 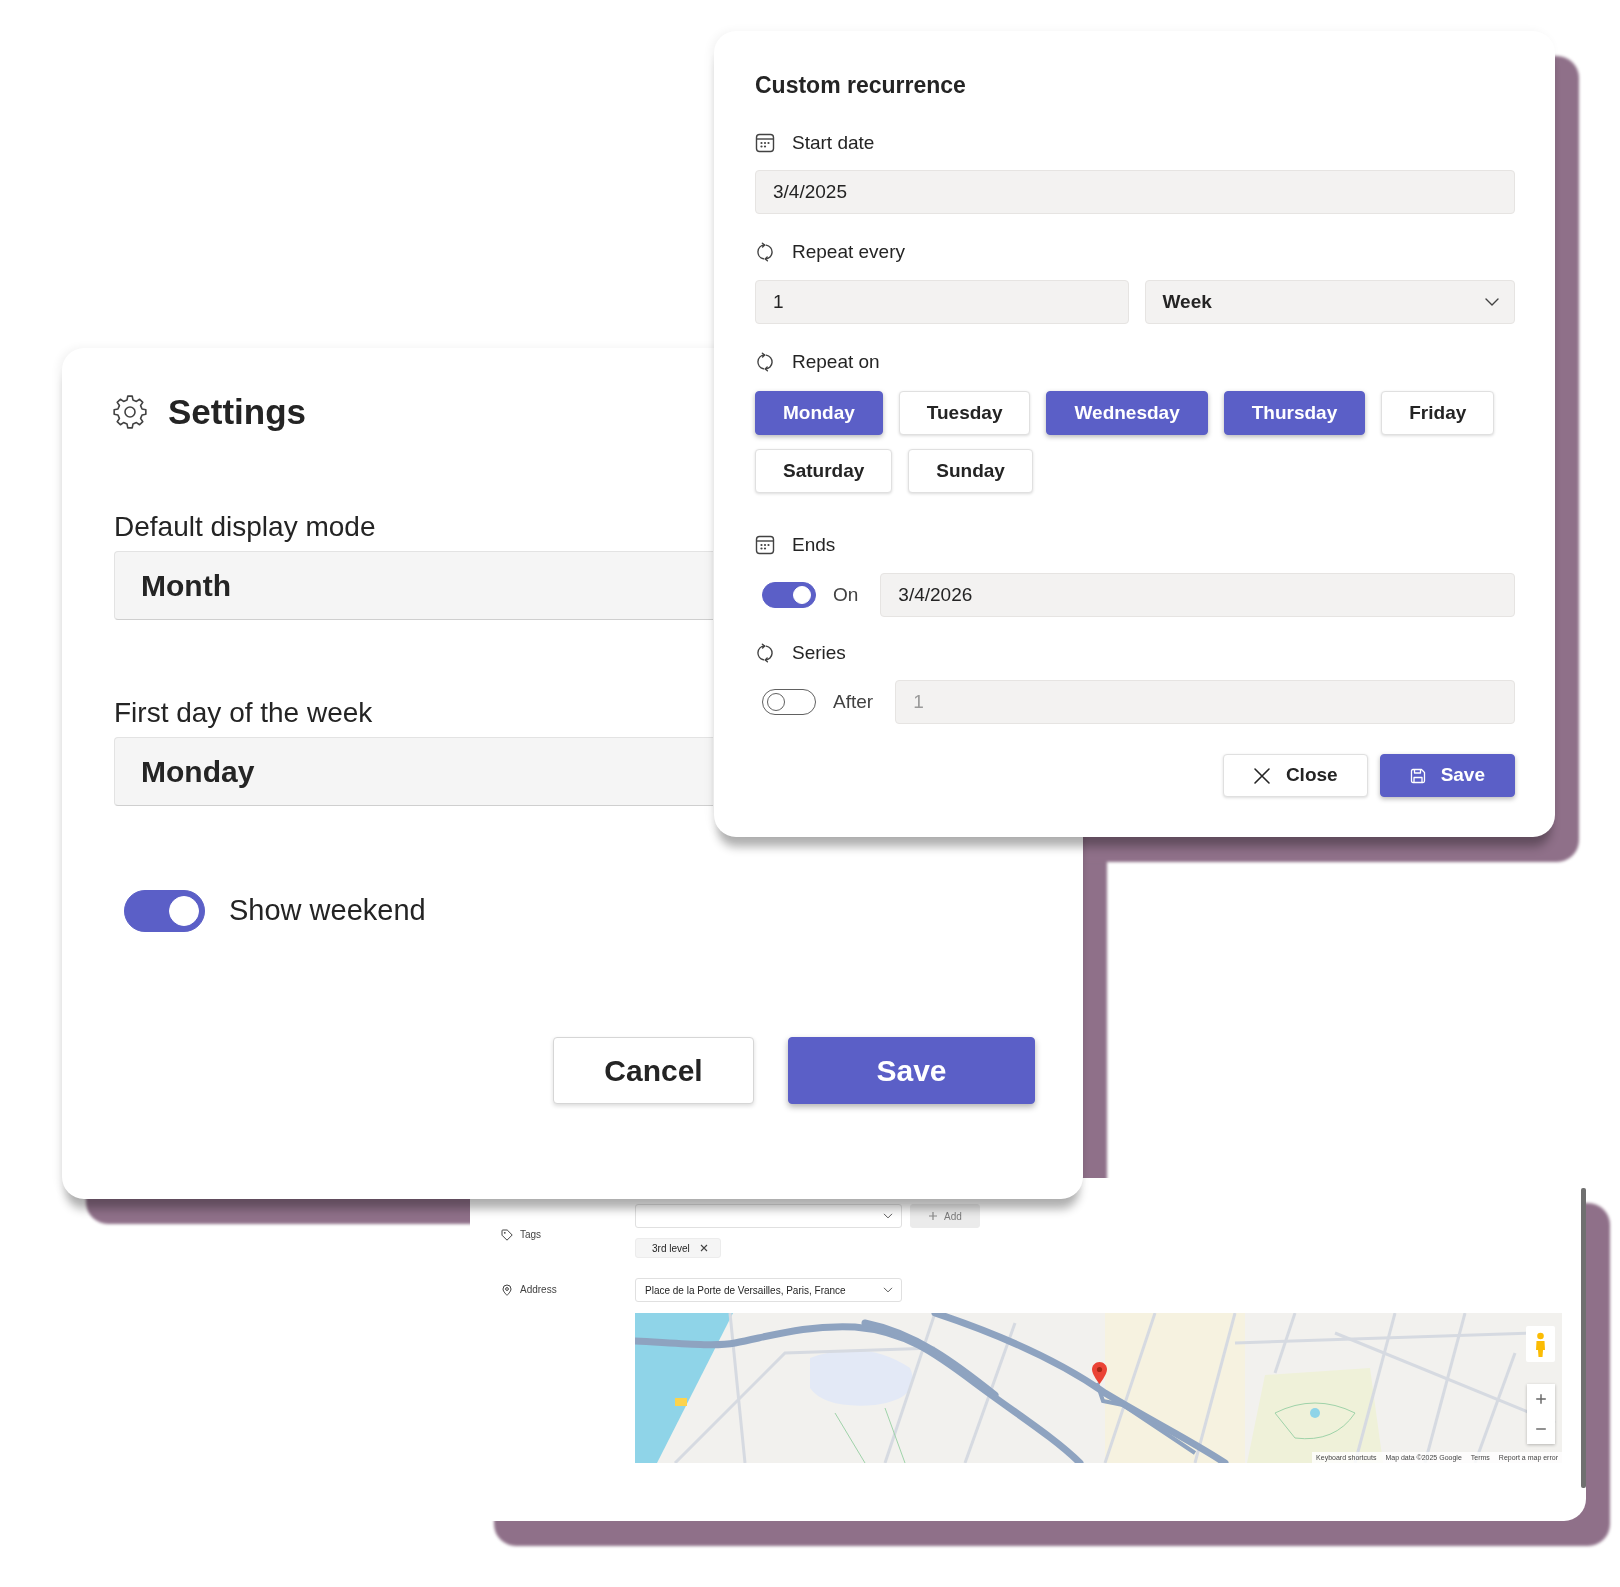 I want to click on zoom-out-button, so click(x=1541, y=1429).